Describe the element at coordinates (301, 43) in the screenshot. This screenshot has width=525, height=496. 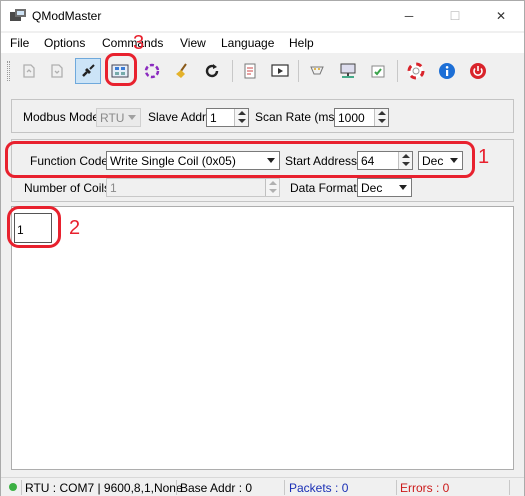
I see `menu-help: Help` at that location.